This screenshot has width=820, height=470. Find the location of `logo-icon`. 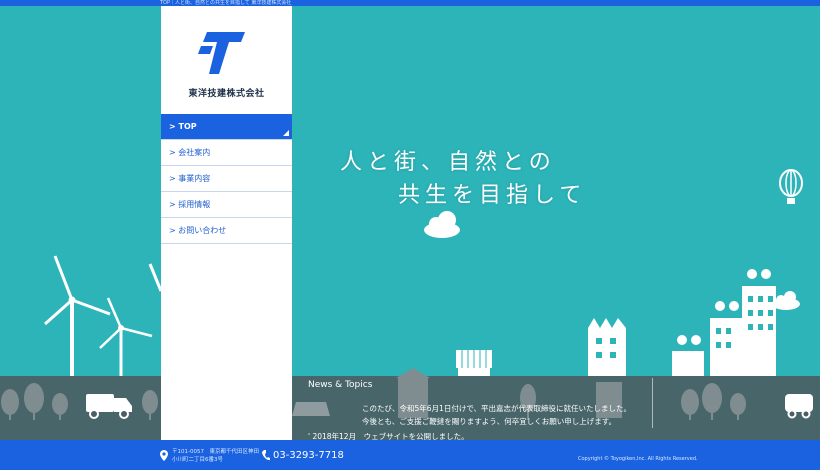

logo-icon is located at coordinates (222, 52).